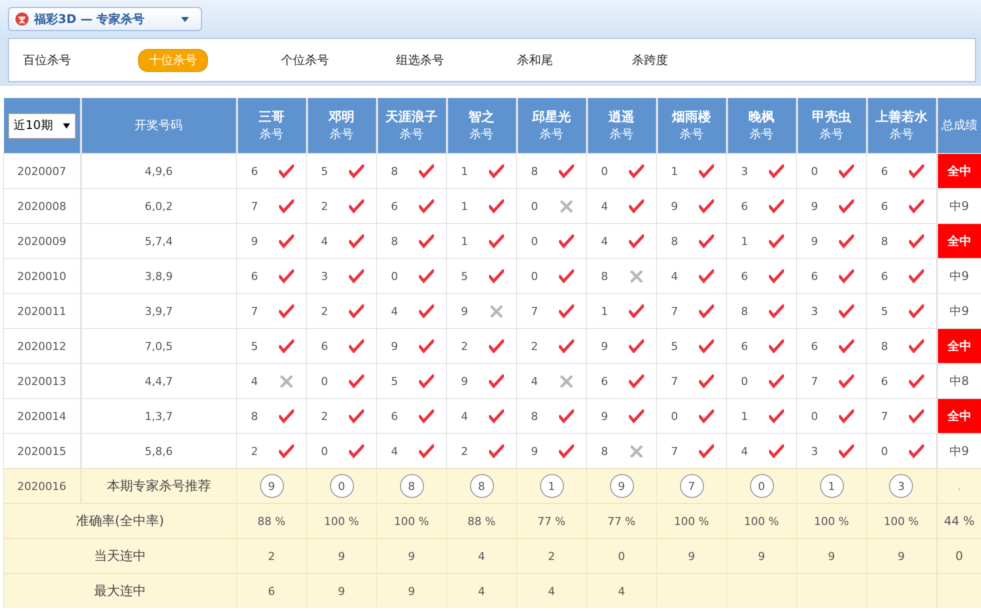 The image size is (981, 611). What do you see at coordinates (901, 486) in the screenshot?
I see `number-ball: 3` at bounding box center [901, 486].